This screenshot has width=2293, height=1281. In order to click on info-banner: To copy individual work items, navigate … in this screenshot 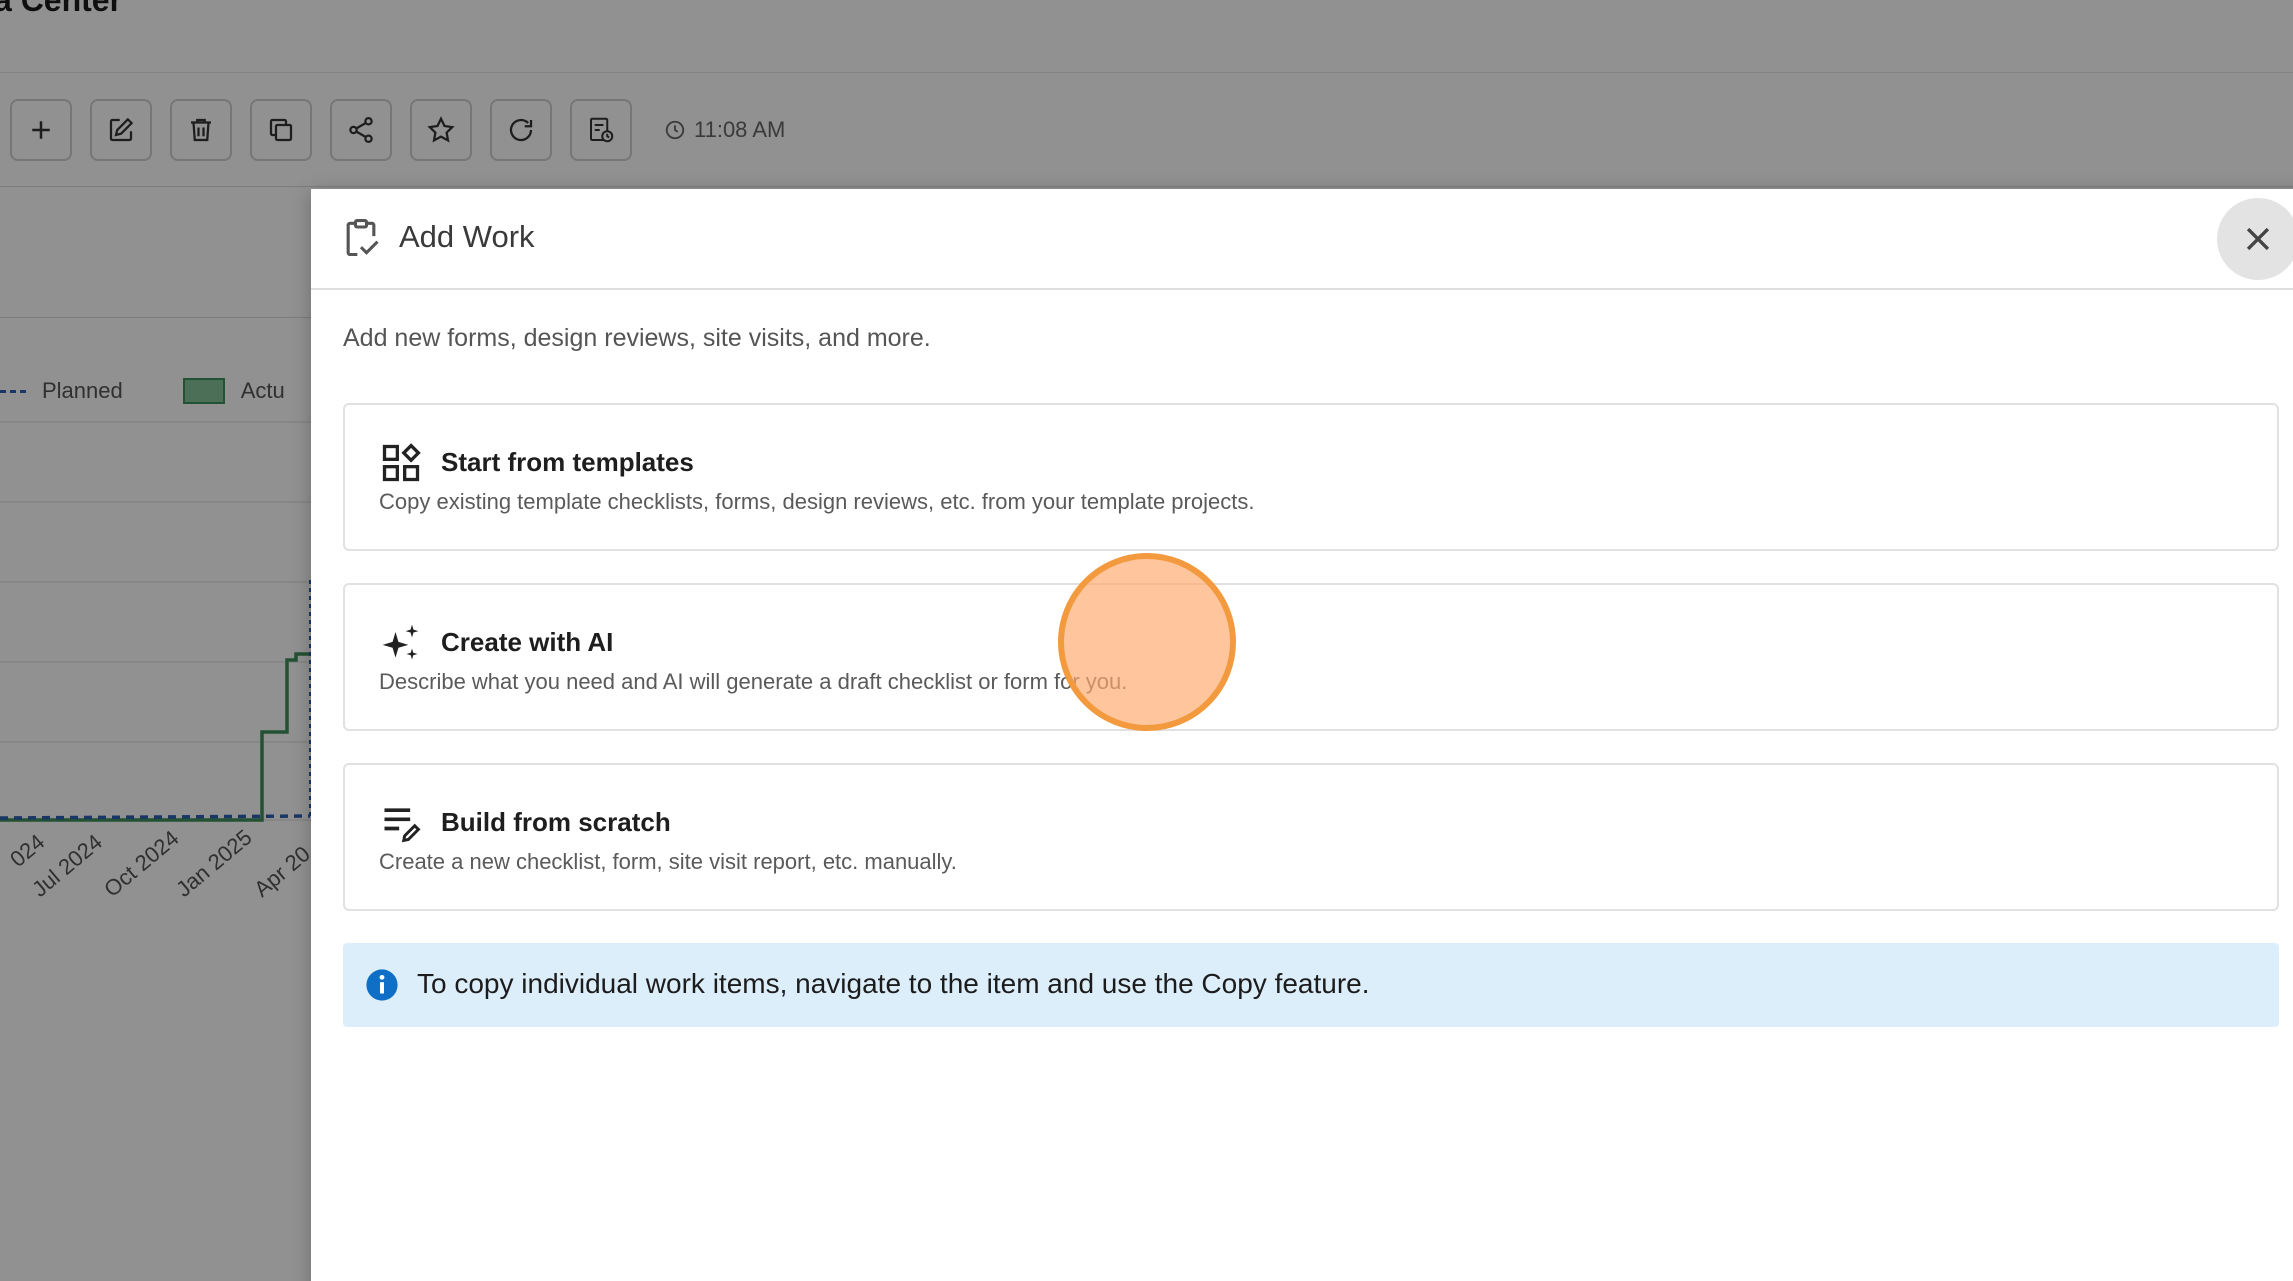, I will do `click(1311, 985)`.